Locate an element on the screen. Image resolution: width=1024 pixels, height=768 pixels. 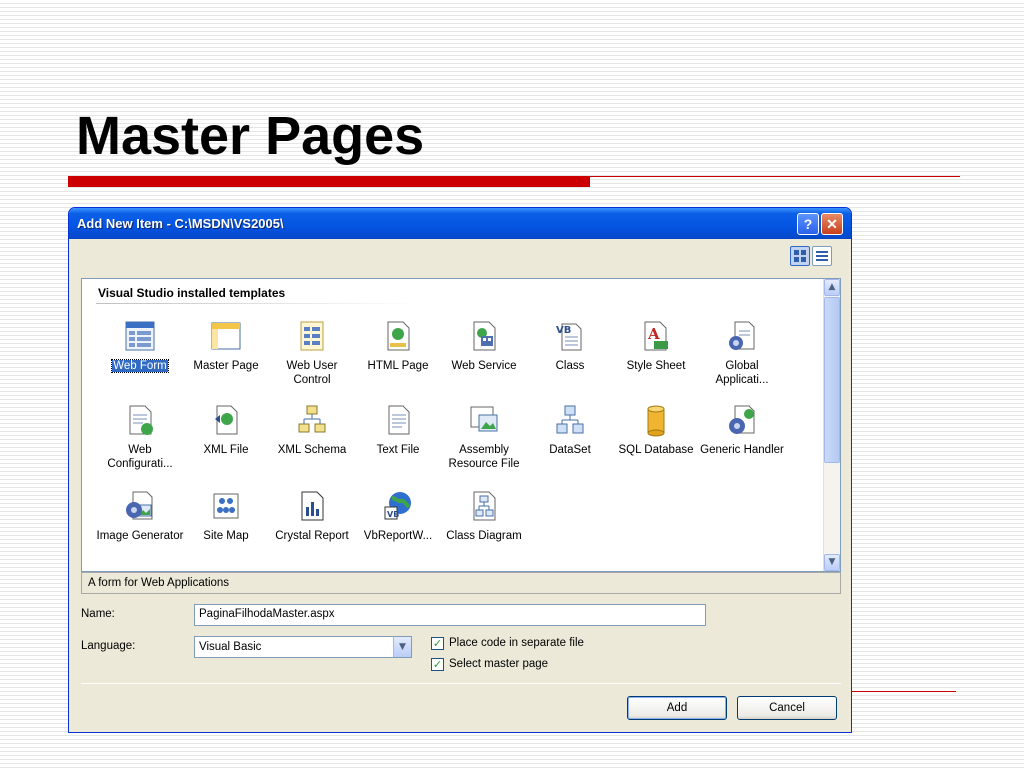
template-xml-schema: XML Schema is located at coordinates (312, 444).